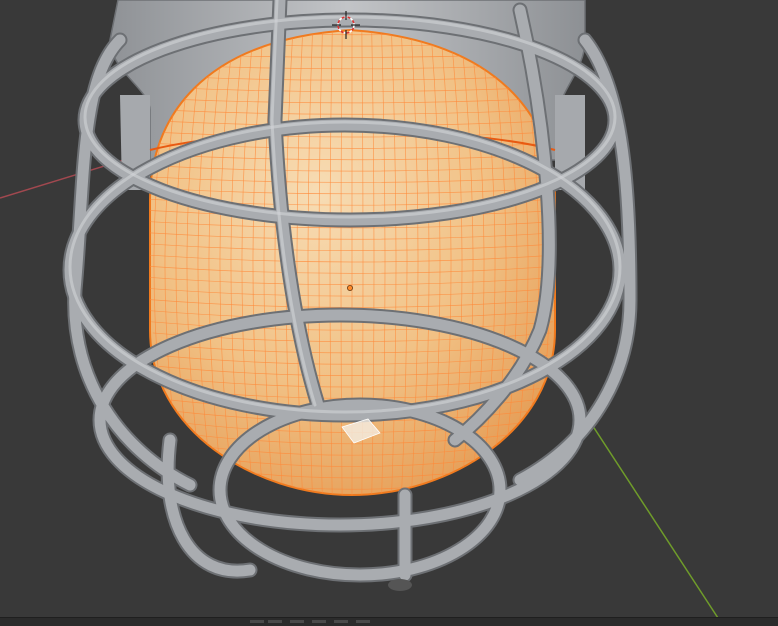 The image size is (778, 626). I want to click on cage-bottom-nub, so click(400, 585).